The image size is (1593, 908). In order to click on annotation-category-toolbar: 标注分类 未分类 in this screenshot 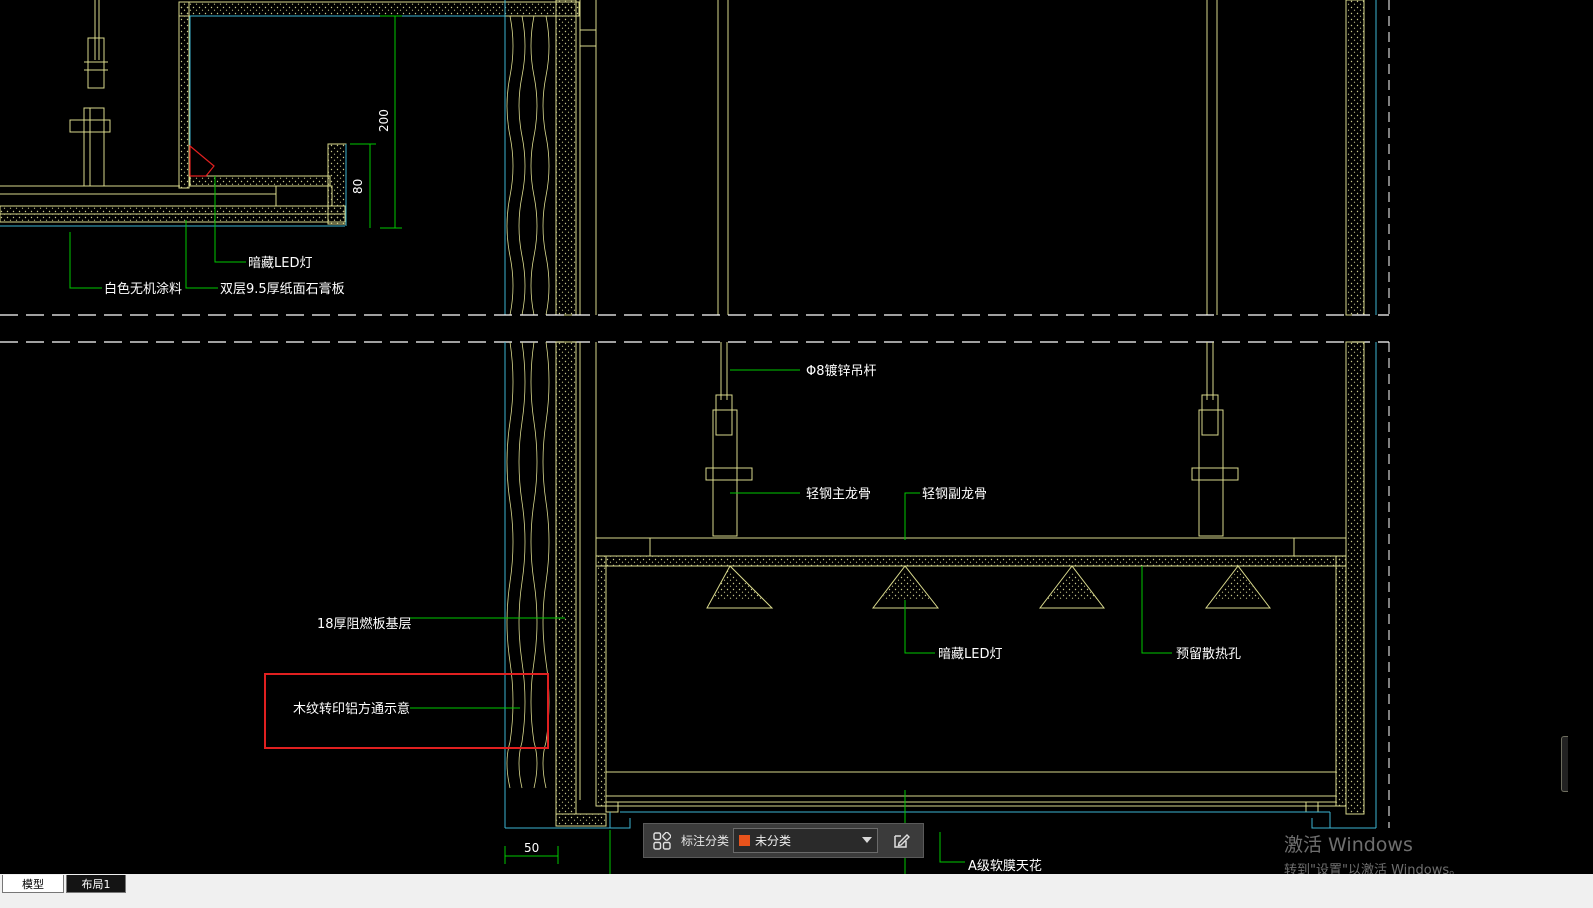, I will do `click(783, 840)`.